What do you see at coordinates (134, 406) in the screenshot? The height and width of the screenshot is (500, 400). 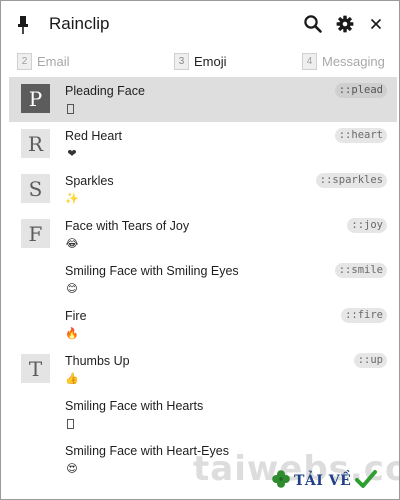 I see `item-name: Smiling Face with Hearts` at bounding box center [134, 406].